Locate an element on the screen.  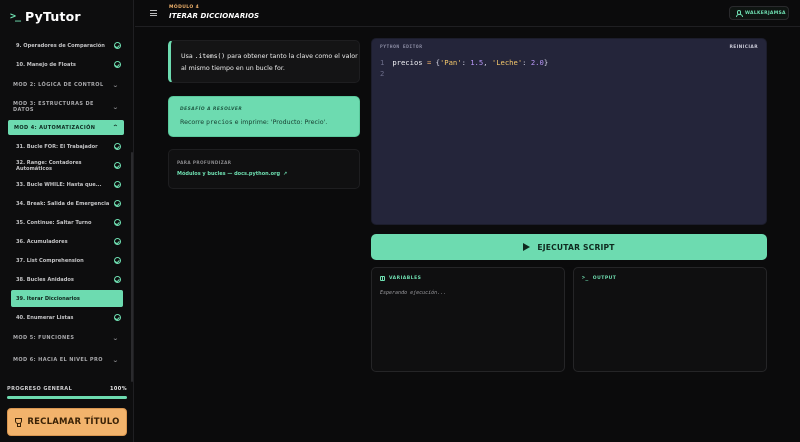
sidebar-item-lesson-32: 32. Range: Contadores Automáticos is located at coordinates (66, 165).